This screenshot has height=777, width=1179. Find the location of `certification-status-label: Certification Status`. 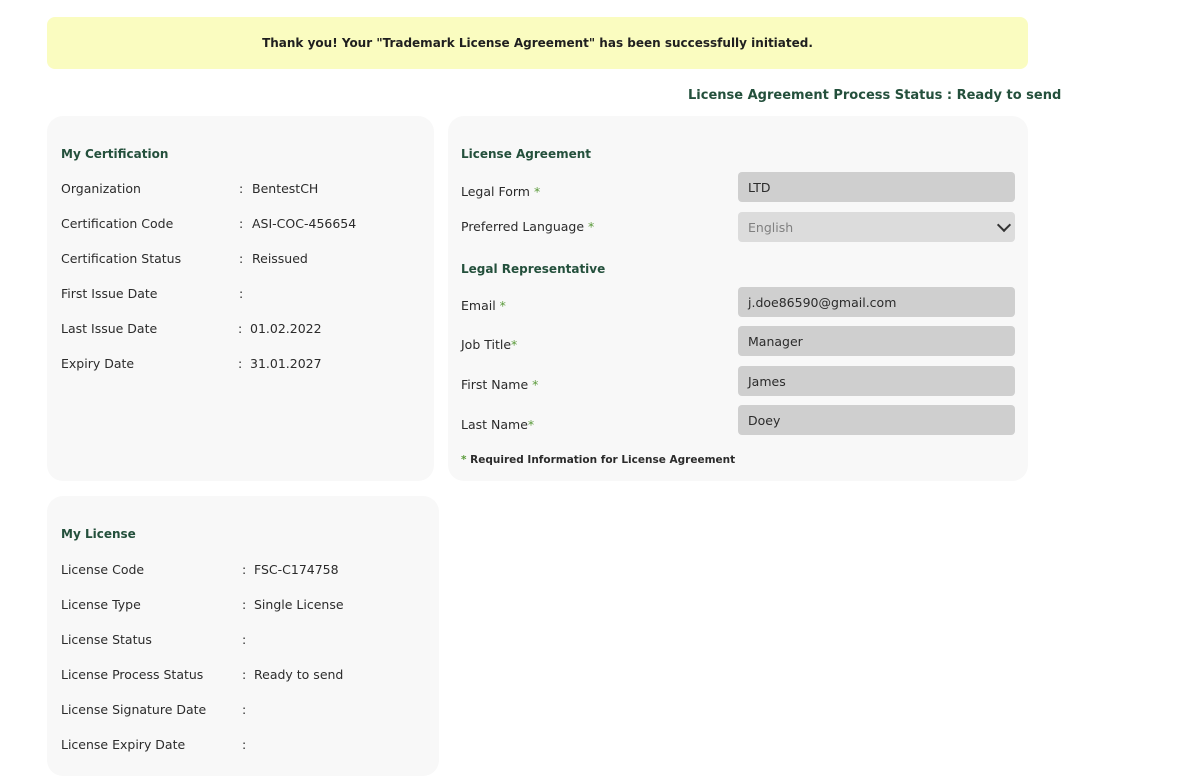

certification-status-label: Certification Status is located at coordinates (121, 258).